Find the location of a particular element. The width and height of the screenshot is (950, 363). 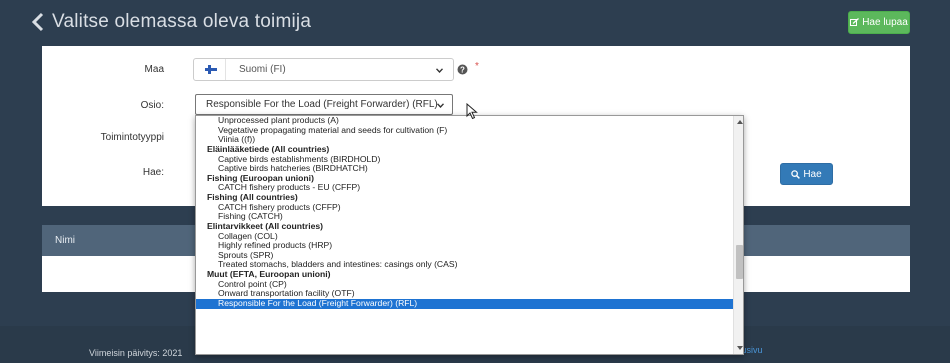

country-select: Suomi (FI) is located at coordinates (323, 69).